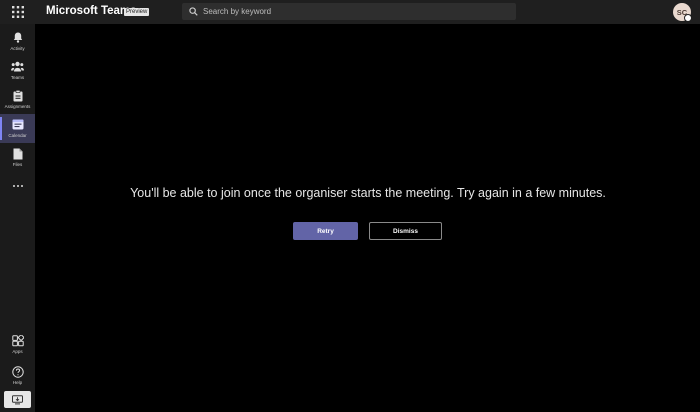  What do you see at coordinates (688, 18) in the screenshot?
I see `status-dot` at bounding box center [688, 18].